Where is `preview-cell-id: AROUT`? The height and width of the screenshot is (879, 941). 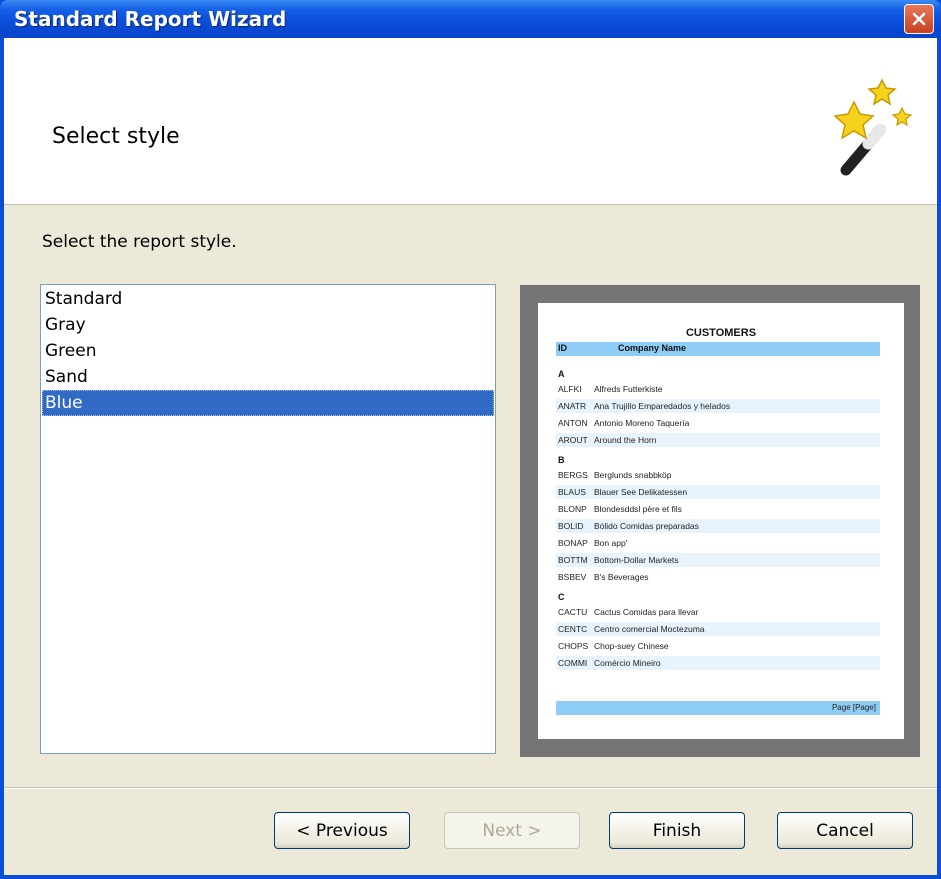
preview-cell-id: AROUT is located at coordinates (573, 440).